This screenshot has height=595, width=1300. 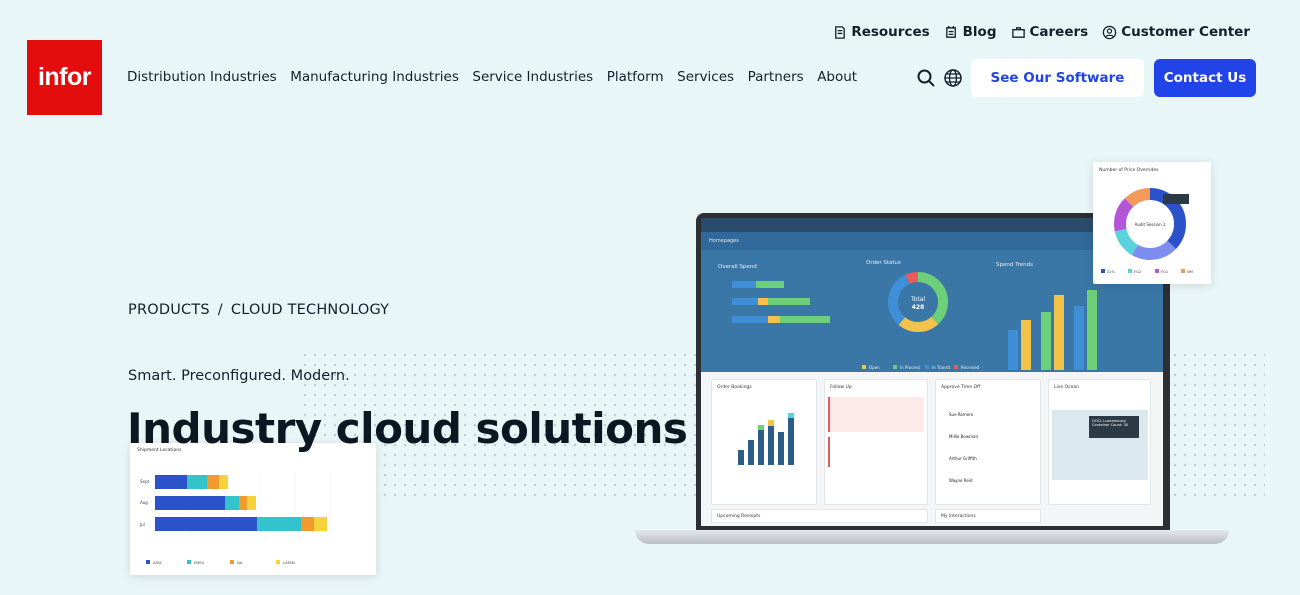 What do you see at coordinates (202, 77) in the screenshot?
I see `nav-distribution-industries: Distribution Industries` at bounding box center [202, 77].